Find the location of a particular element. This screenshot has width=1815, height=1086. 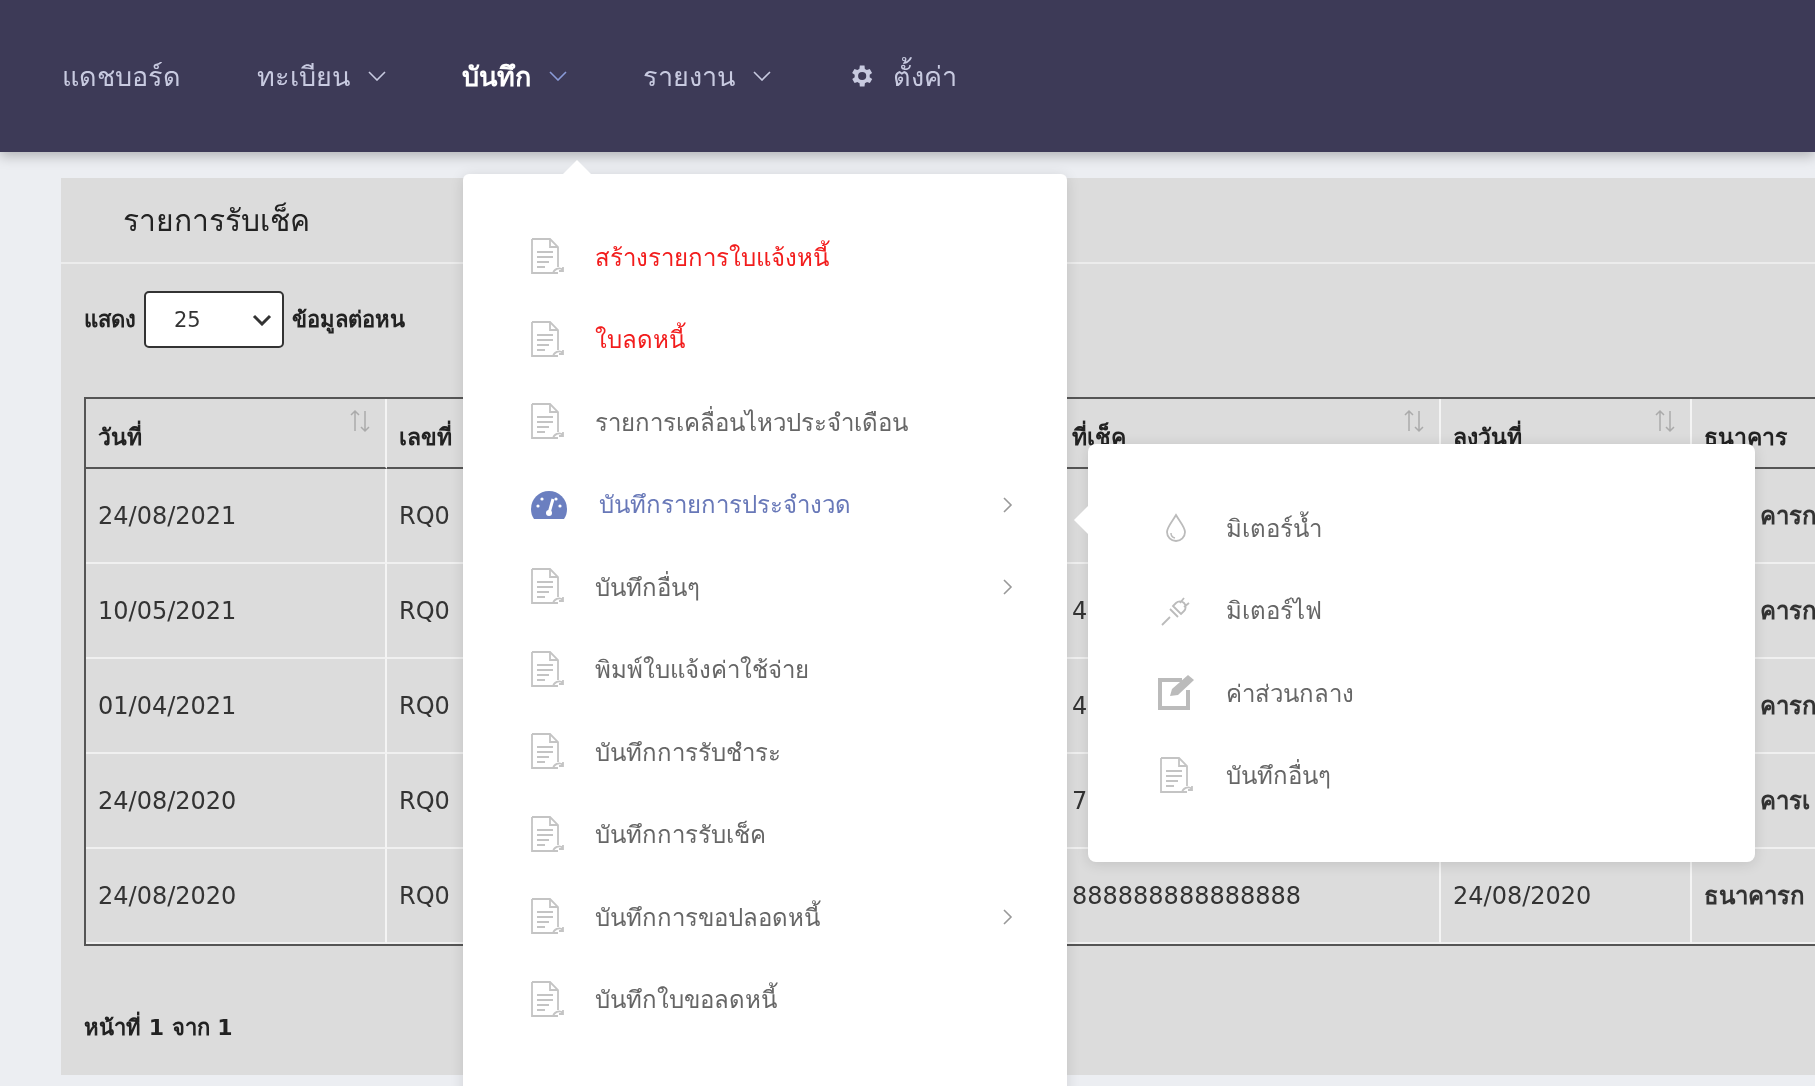

page-size-select: 25 is located at coordinates (214, 319).